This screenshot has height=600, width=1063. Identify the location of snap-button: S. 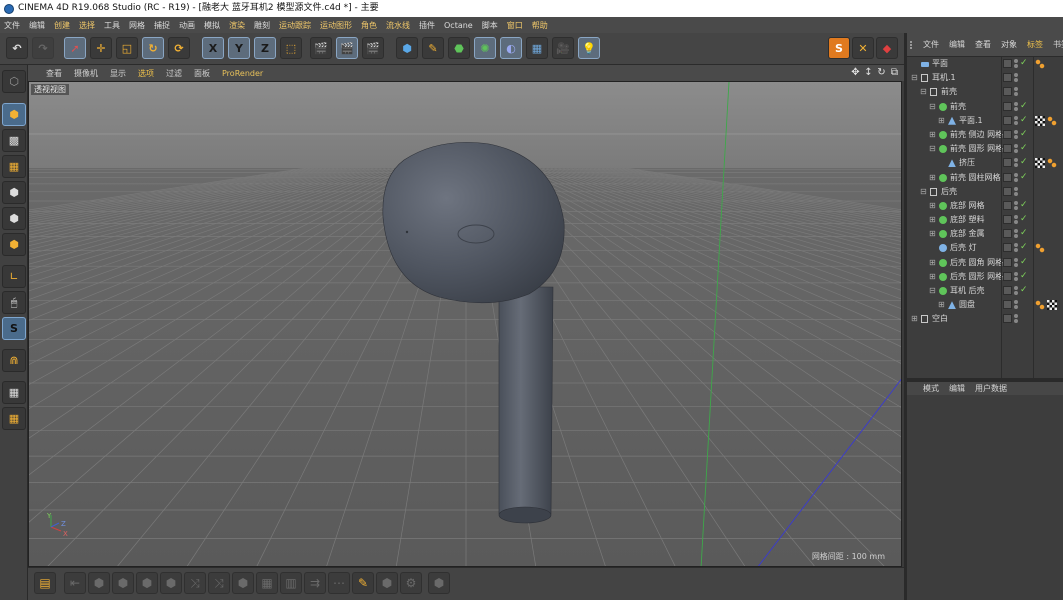
(14, 328).